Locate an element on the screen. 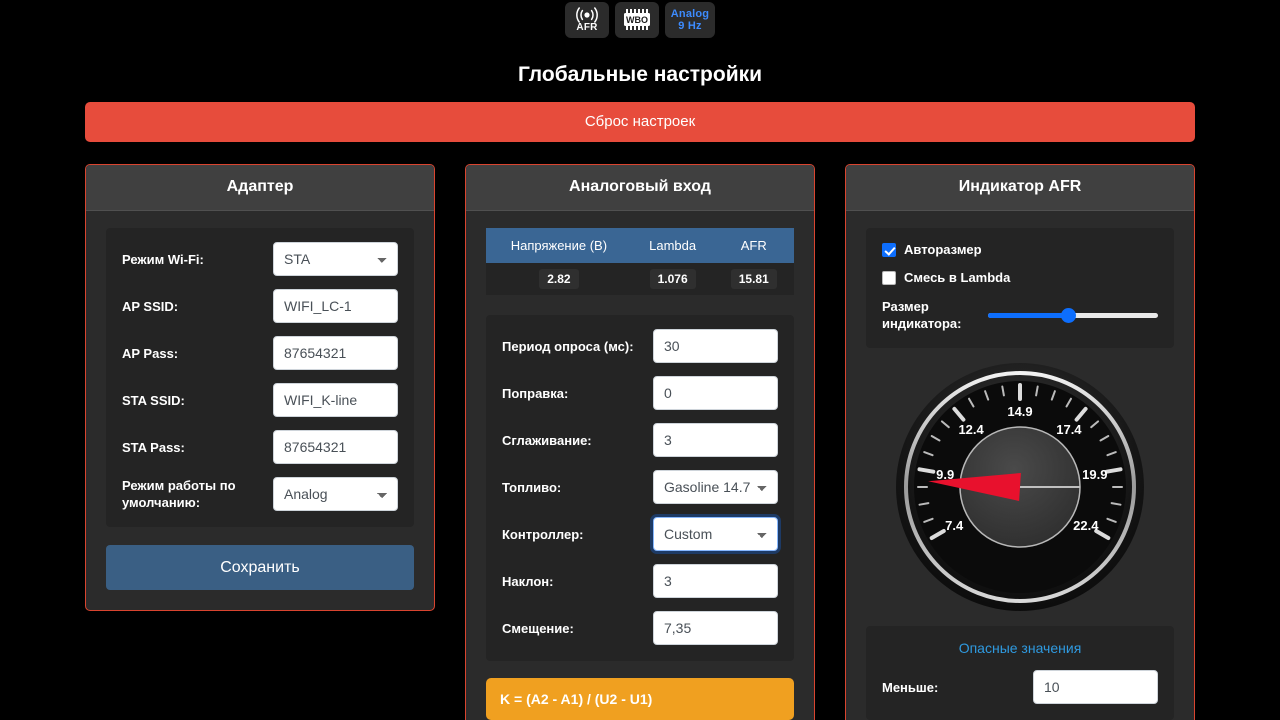 Image resolution: width=1280 pixels, height=720 pixels. field-default-mode-label: Режим работы по умолчанию: is located at coordinates (179, 494).